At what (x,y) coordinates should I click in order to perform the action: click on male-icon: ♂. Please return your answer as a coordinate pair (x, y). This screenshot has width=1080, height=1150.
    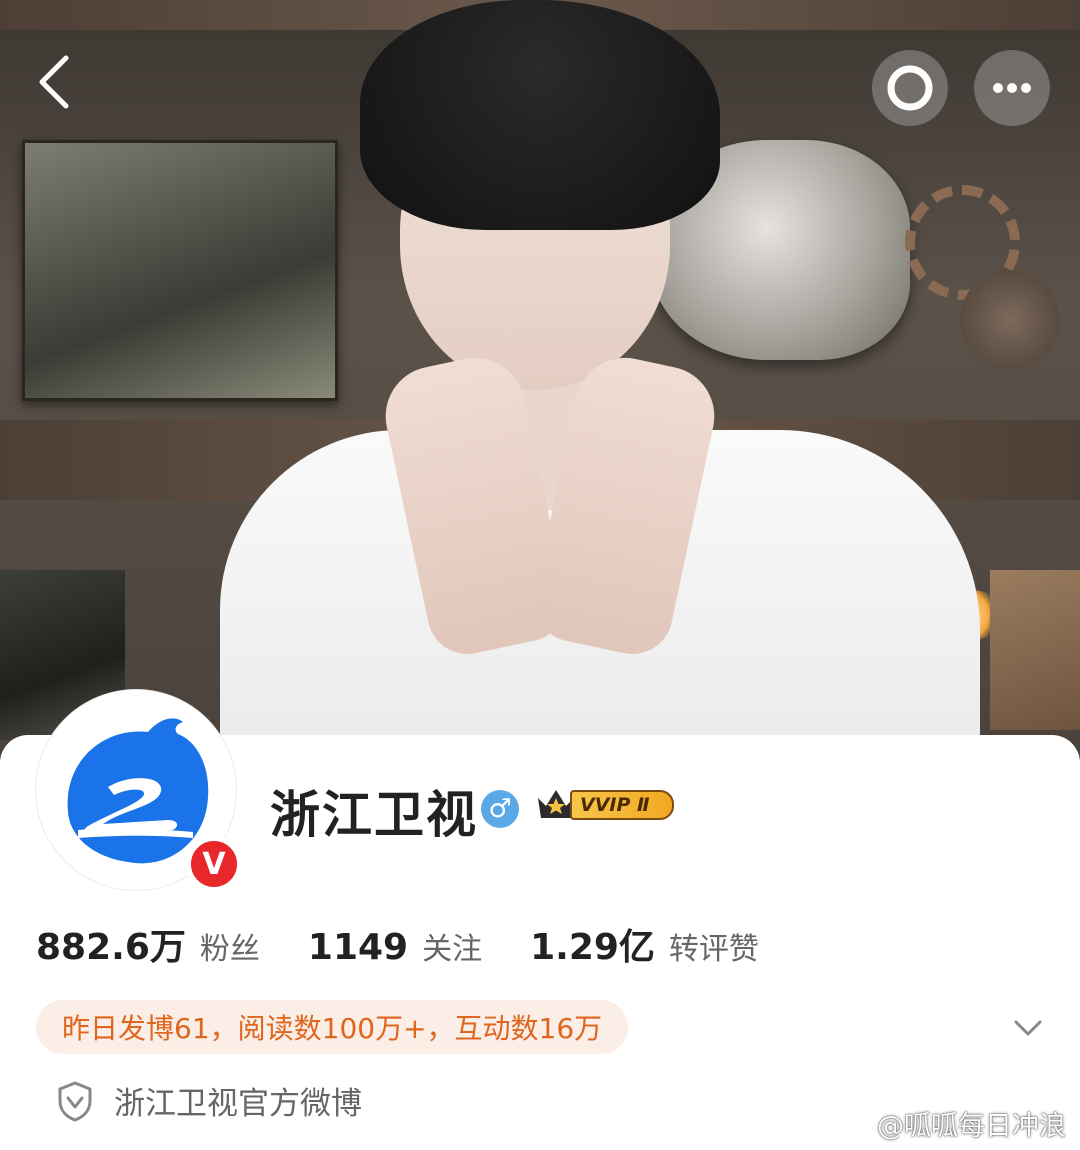
    Looking at the image, I should click on (500, 809).